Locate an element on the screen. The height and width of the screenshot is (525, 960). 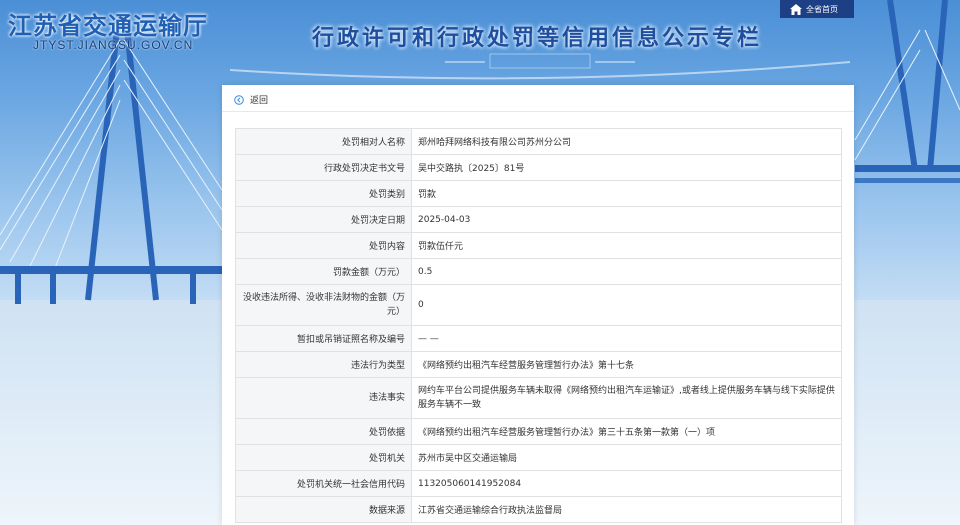
back-button: 返回 is located at coordinates (251, 99).